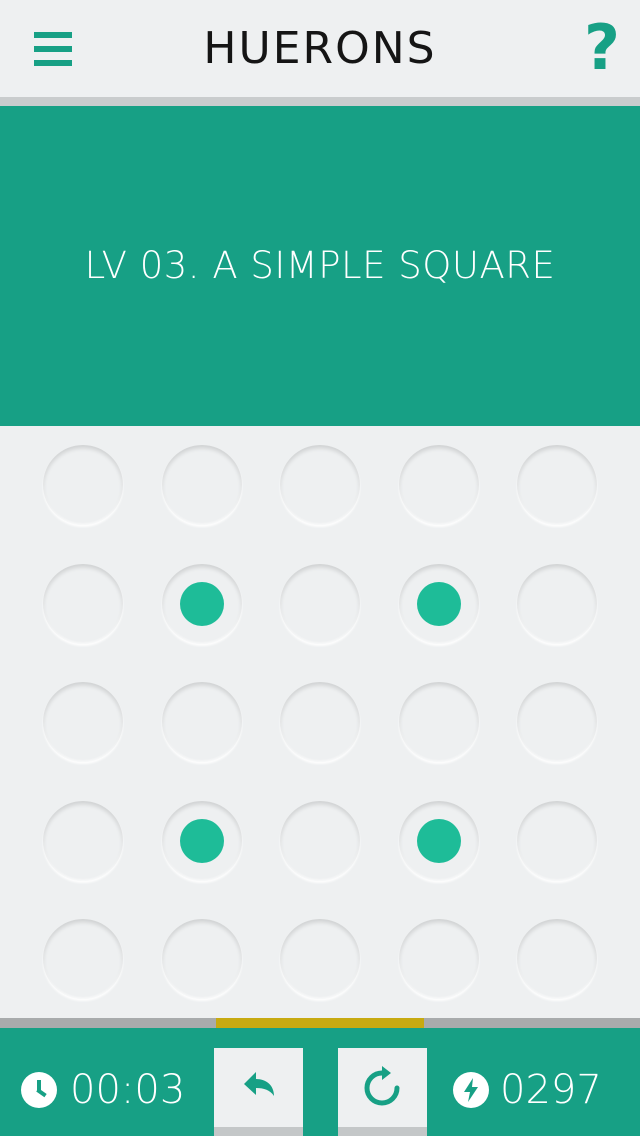  Describe the element at coordinates (602, 48) in the screenshot. I see `help-icon: ?` at that location.